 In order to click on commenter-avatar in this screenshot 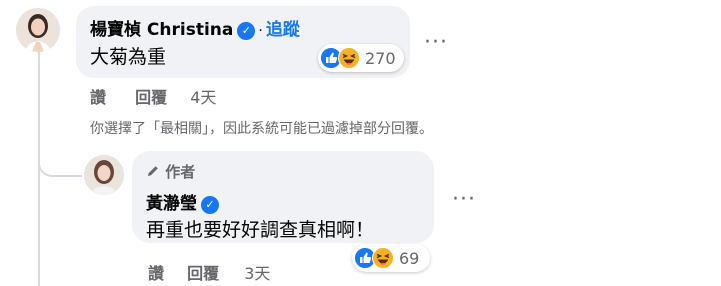, I will do `click(38, 30)`.